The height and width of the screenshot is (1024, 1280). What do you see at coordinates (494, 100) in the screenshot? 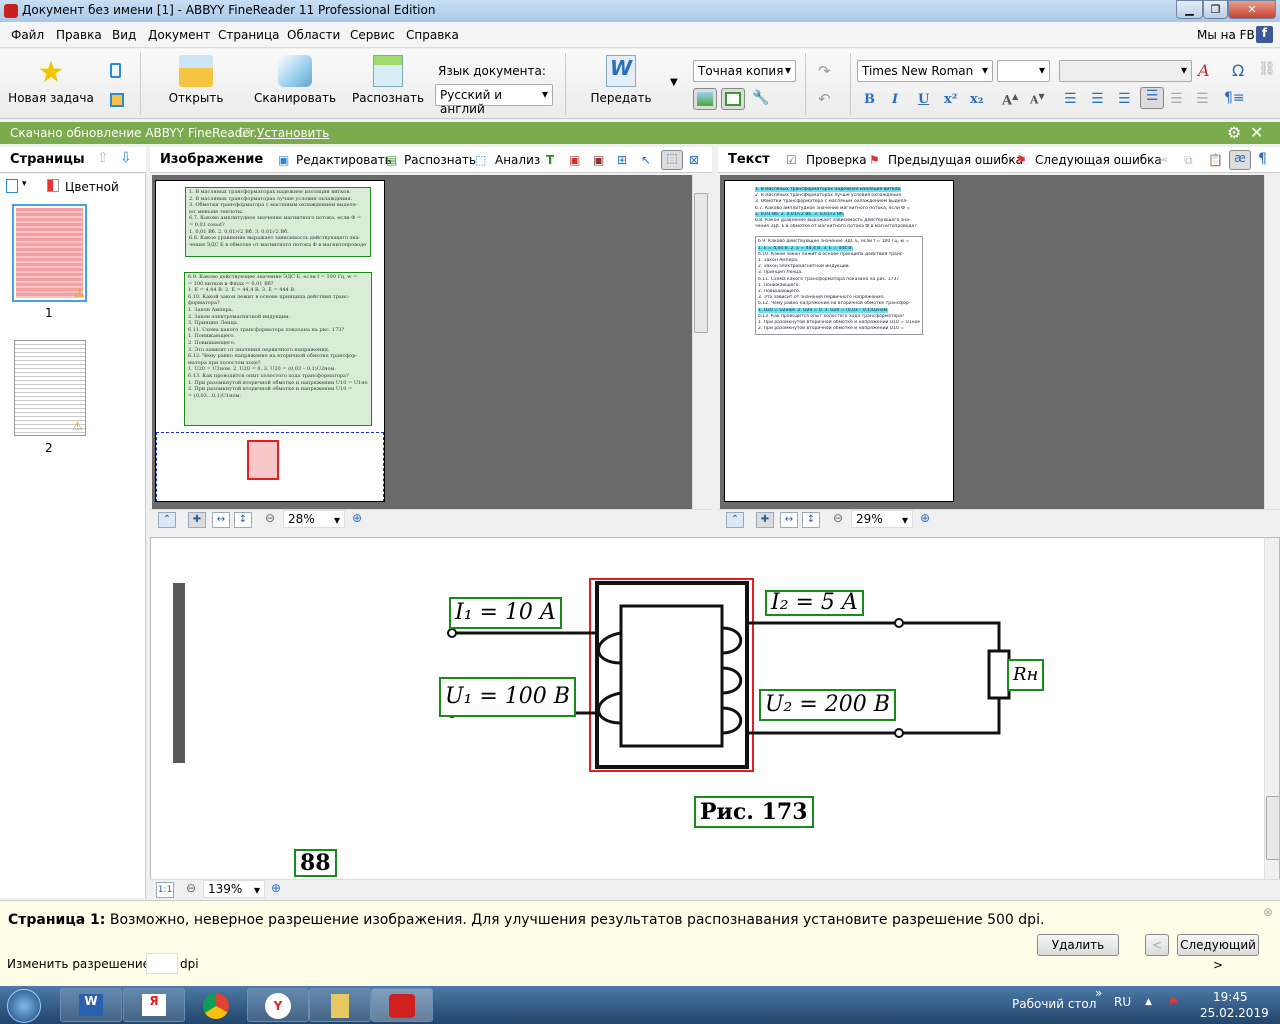
I see `document-language-select: Русский и англий` at bounding box center [494, 100].